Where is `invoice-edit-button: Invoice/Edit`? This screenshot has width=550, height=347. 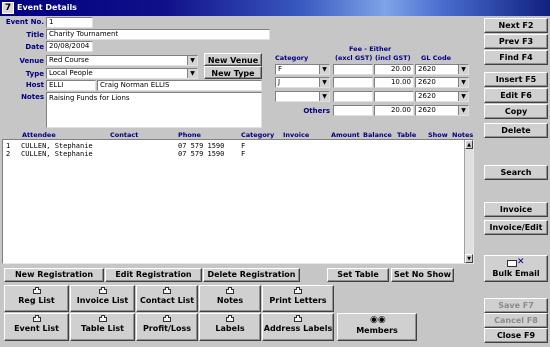
invoice-edit-button: Invoice/Edit is located at coordinates (516, 227).